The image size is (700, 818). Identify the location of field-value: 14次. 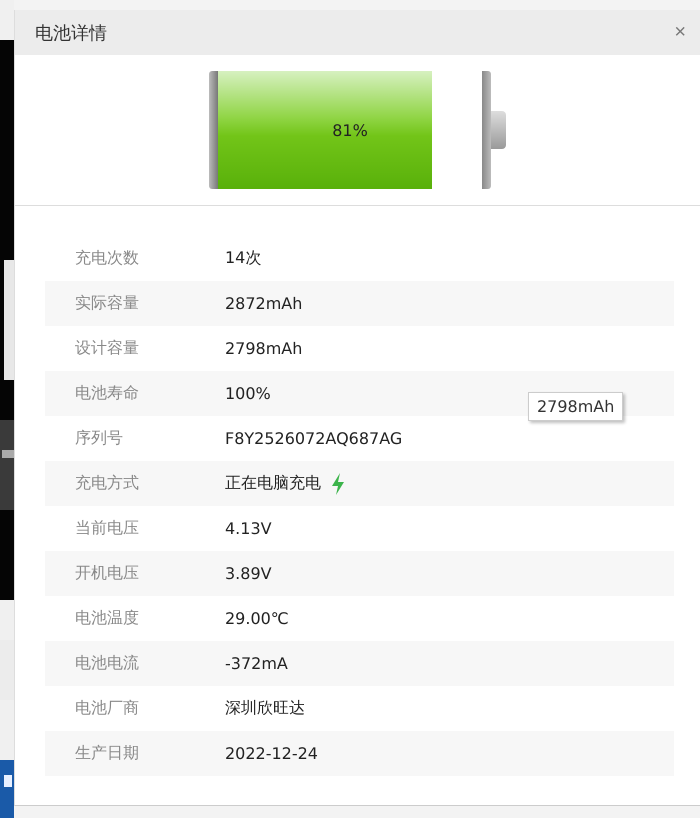
(243, 258).